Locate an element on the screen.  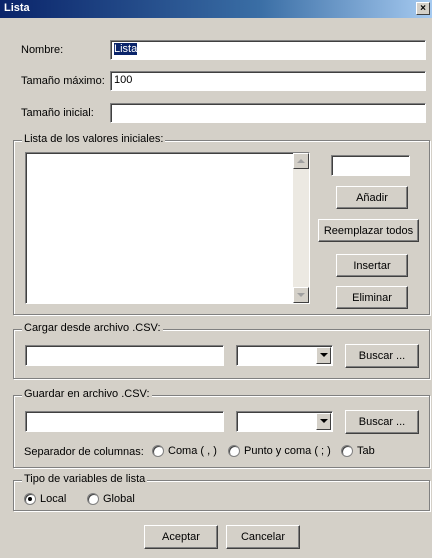
radio-tab: Tab is located at coordinates (358, 451).